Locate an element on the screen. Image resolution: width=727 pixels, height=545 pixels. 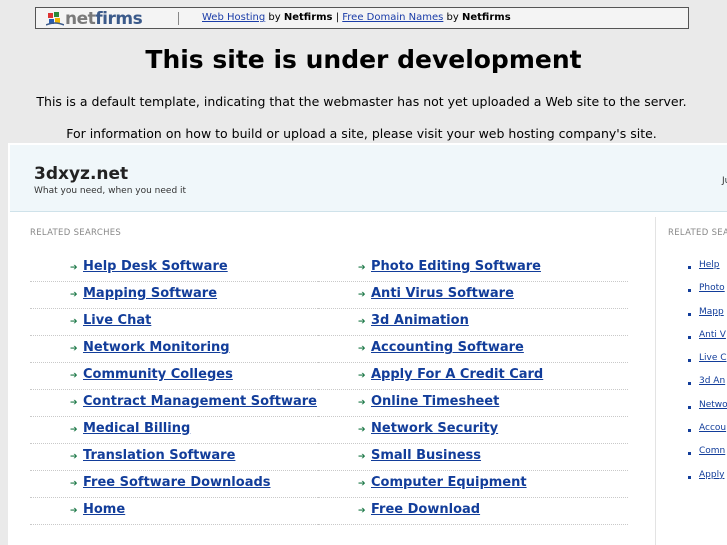
related-search-item: ➔ Small Business is located at coordinates (473, 457).